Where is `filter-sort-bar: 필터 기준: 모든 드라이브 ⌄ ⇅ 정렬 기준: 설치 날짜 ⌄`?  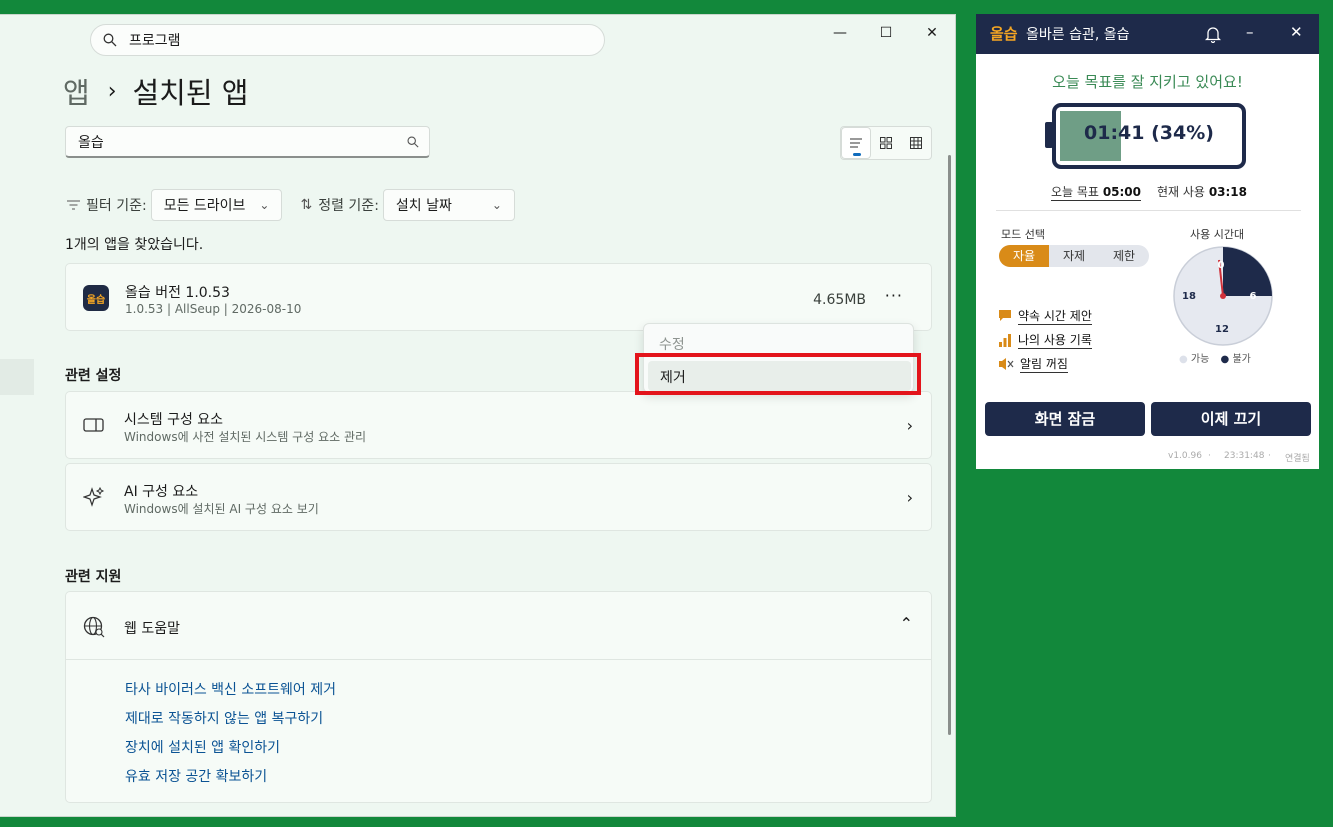 filter-sort-bar: 필터 기준: 모든 드라이브 ⌄ ⇅ 정렬 기준: 설치 날짜 ⌄ is located at coordinates (291, 205).